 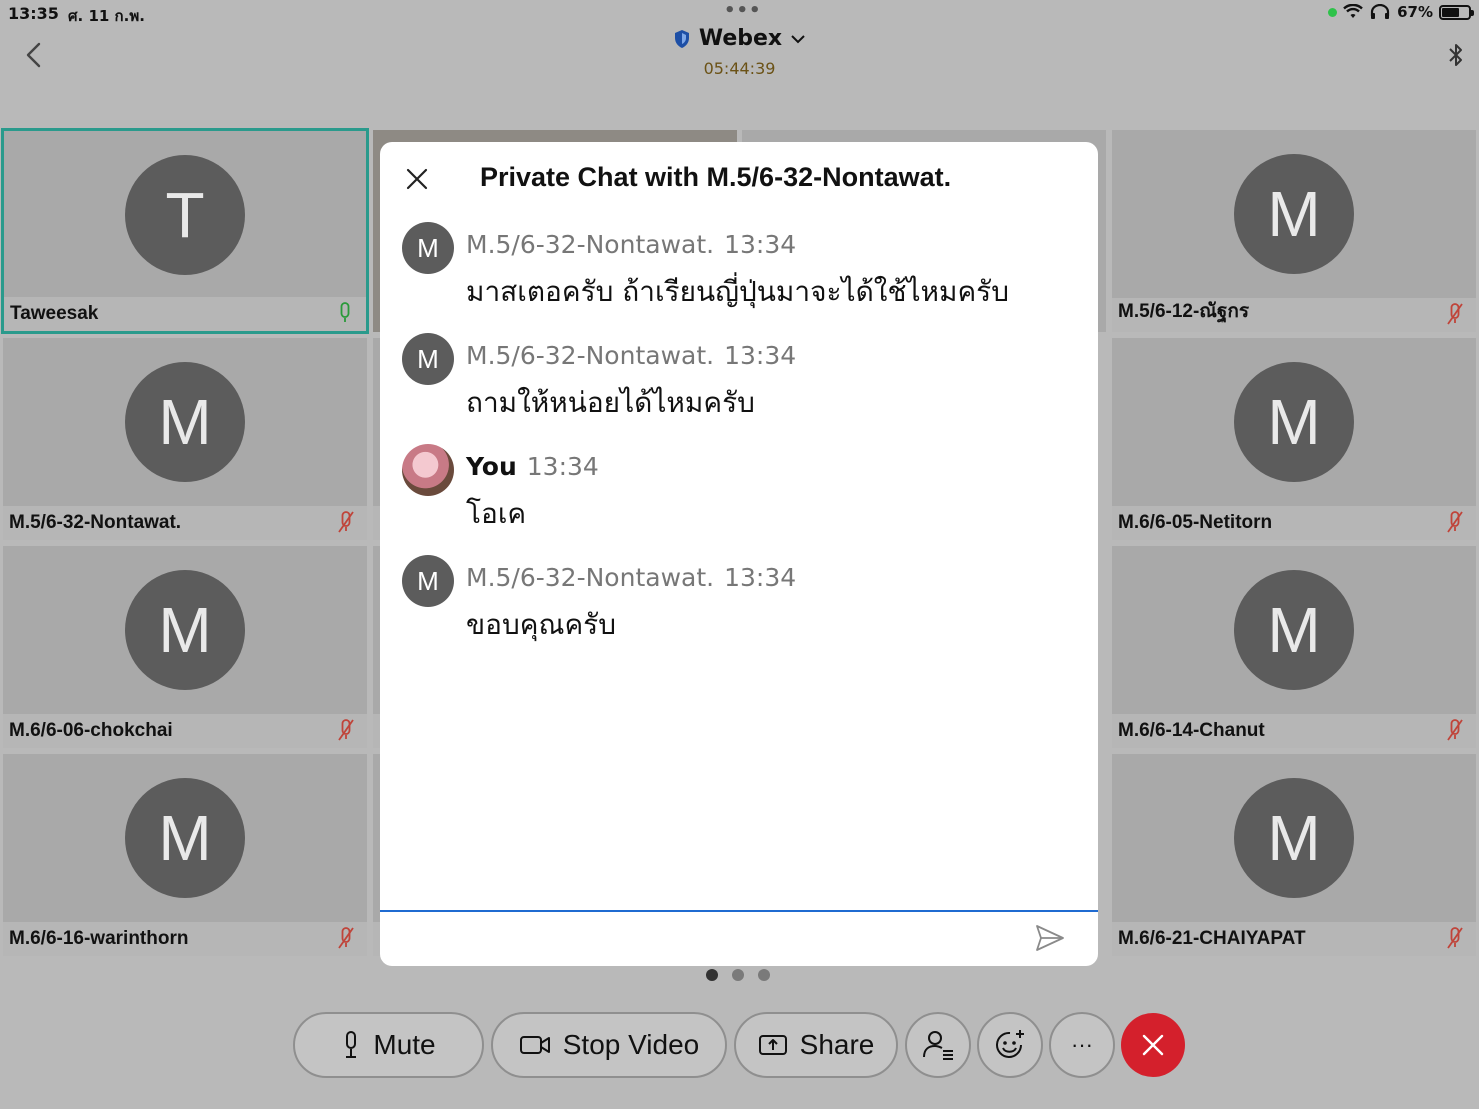 What do you see at coordinates (708, 938) in the screenshot?
I see `chat-message-input` at bounding box center [708, 938].